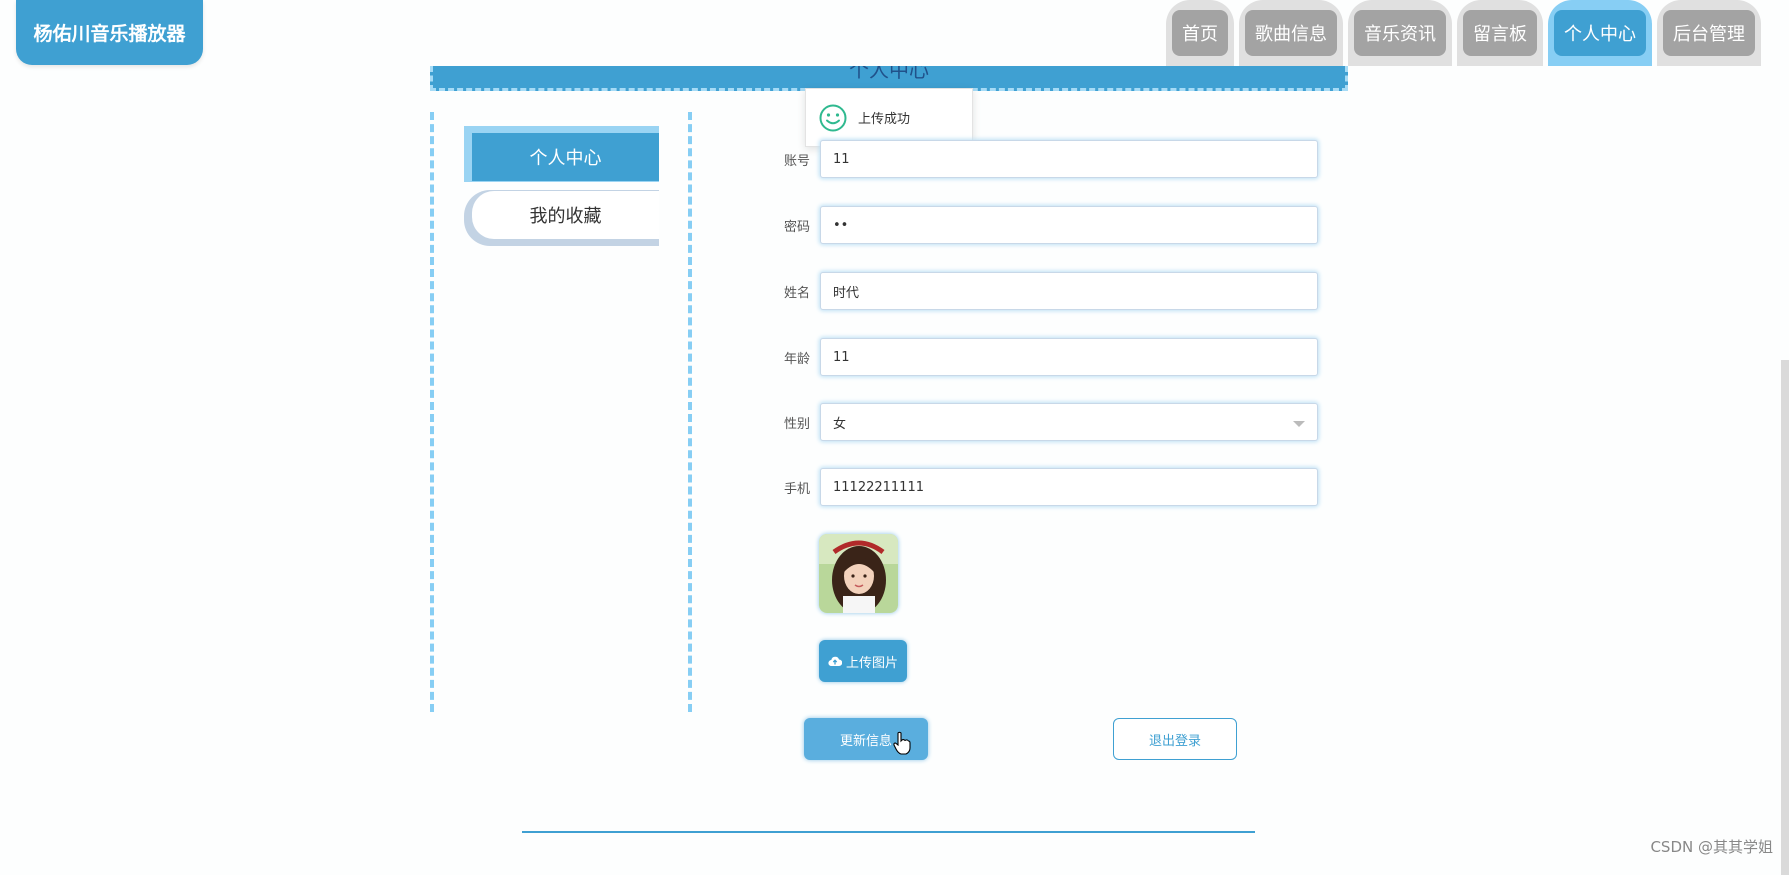 The width and height of the screenshot is (1789, 875). Describe the element at coordinates (1785, 617) in the screenshot. I see `scrollbar` at that location.